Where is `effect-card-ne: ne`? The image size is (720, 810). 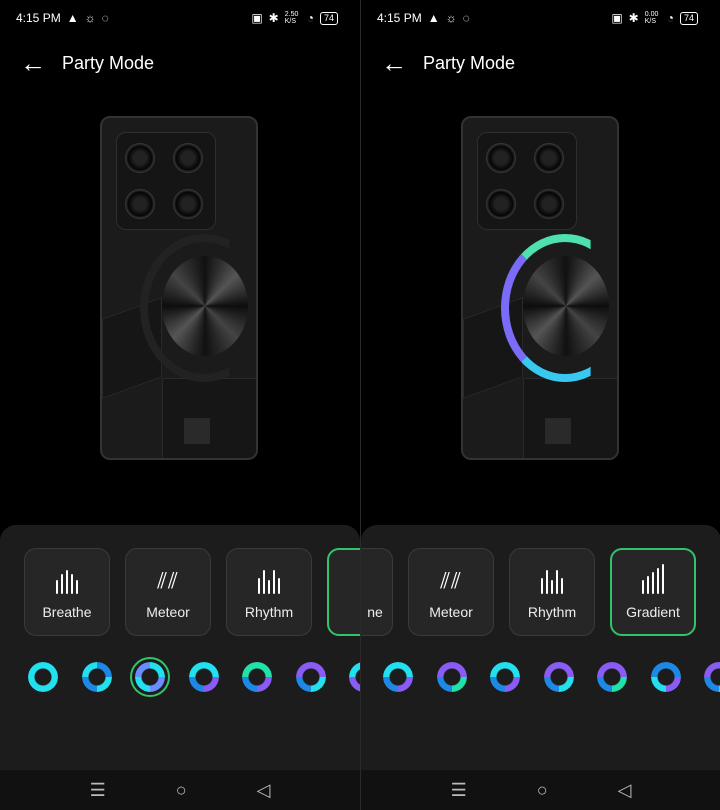
effect-card-ne: ne is located at coordinates (377, 592).